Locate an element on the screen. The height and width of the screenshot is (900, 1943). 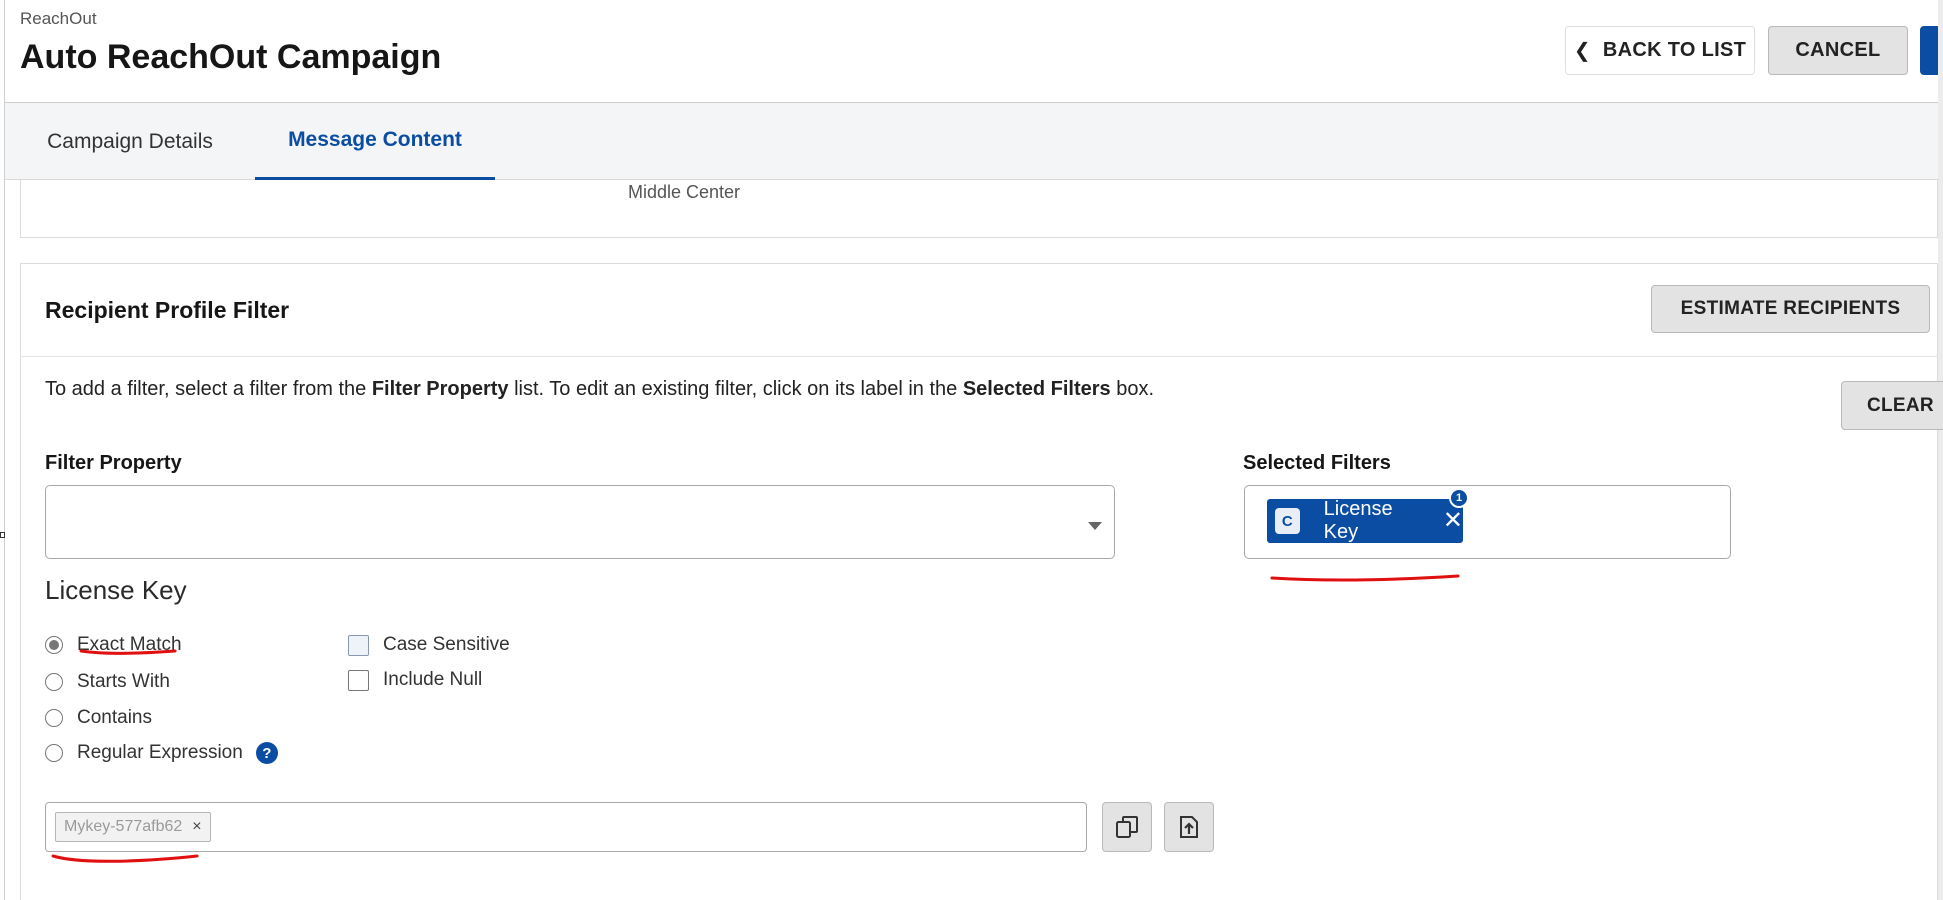
license-key-title: License Key is located at coordinates (116, 590).